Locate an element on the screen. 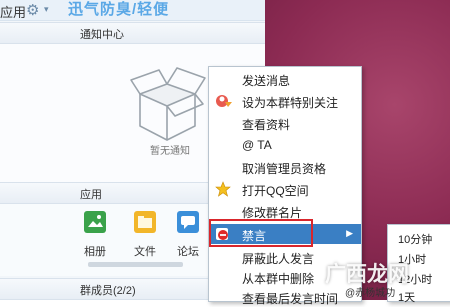  menu-item-open-qzone: 打开QQ空间 is located at coordinates (285, 189).